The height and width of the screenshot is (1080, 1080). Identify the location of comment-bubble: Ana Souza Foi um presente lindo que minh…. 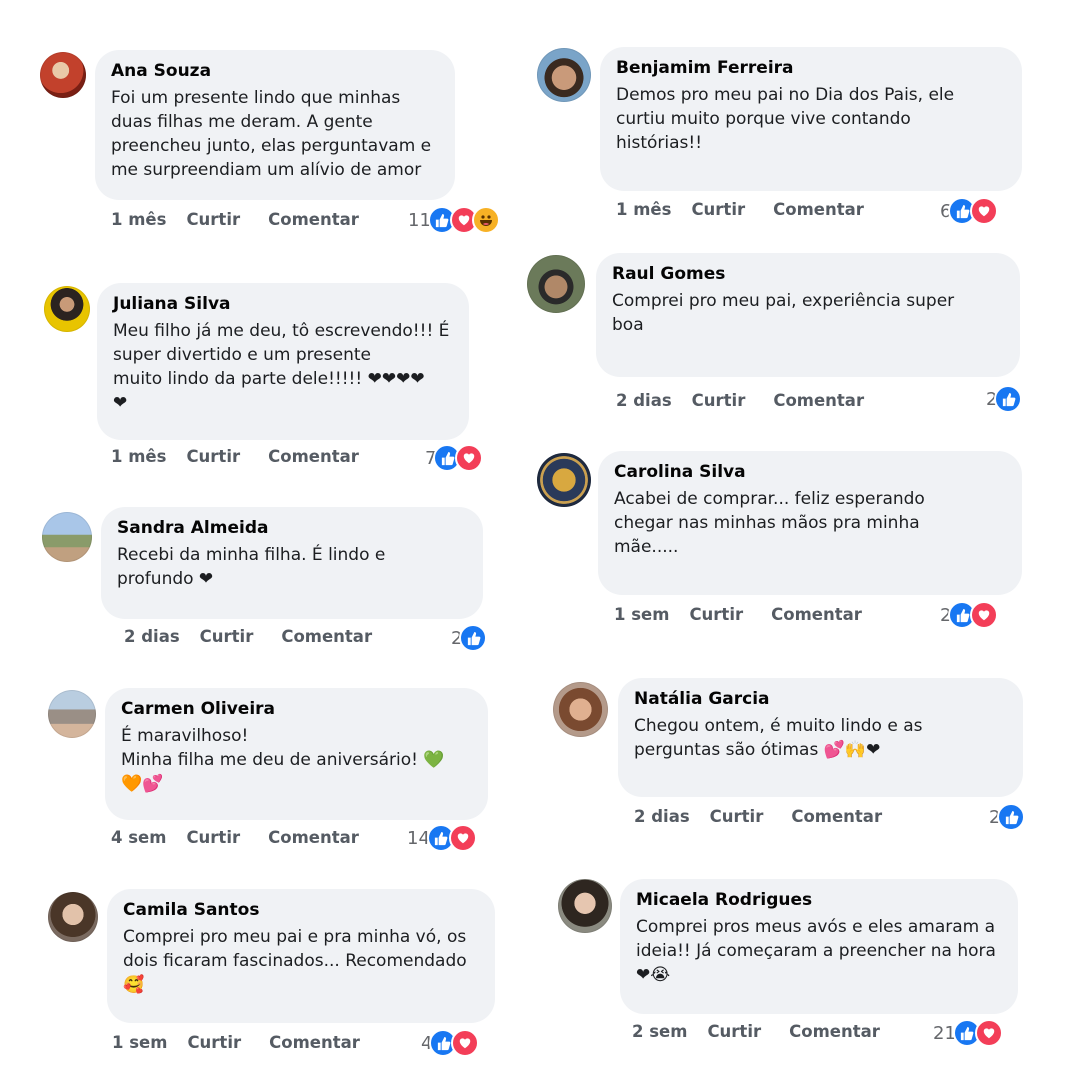
(275, 125).